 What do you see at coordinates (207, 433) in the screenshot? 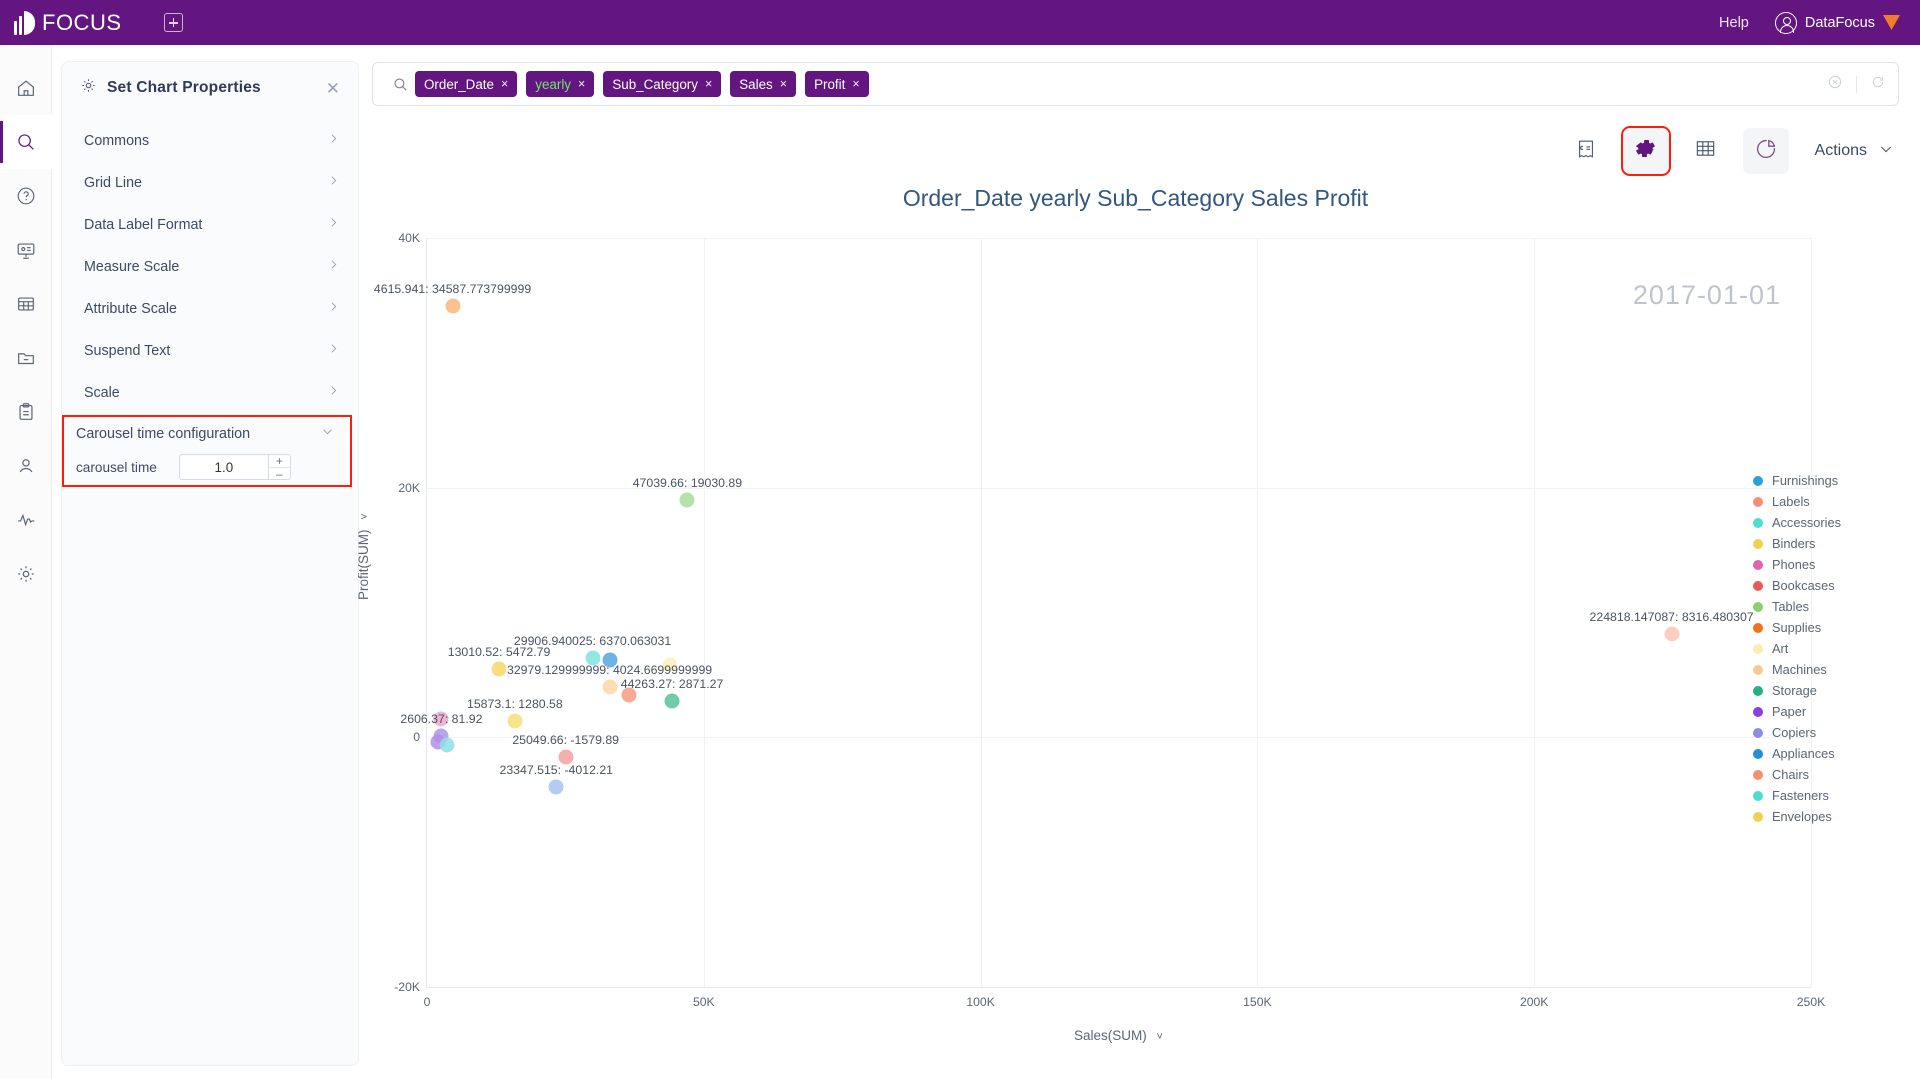
I see `carousel-section-header: Carousel time configuration` at bounding box center [207, 433].